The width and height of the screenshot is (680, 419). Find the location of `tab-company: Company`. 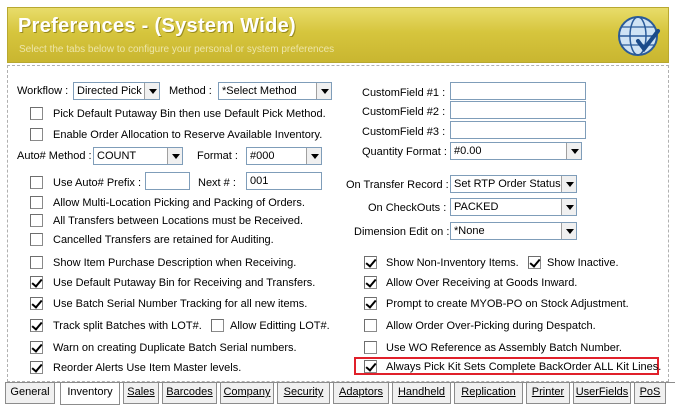

tab-company: Company is located at coordinates (247, 393).